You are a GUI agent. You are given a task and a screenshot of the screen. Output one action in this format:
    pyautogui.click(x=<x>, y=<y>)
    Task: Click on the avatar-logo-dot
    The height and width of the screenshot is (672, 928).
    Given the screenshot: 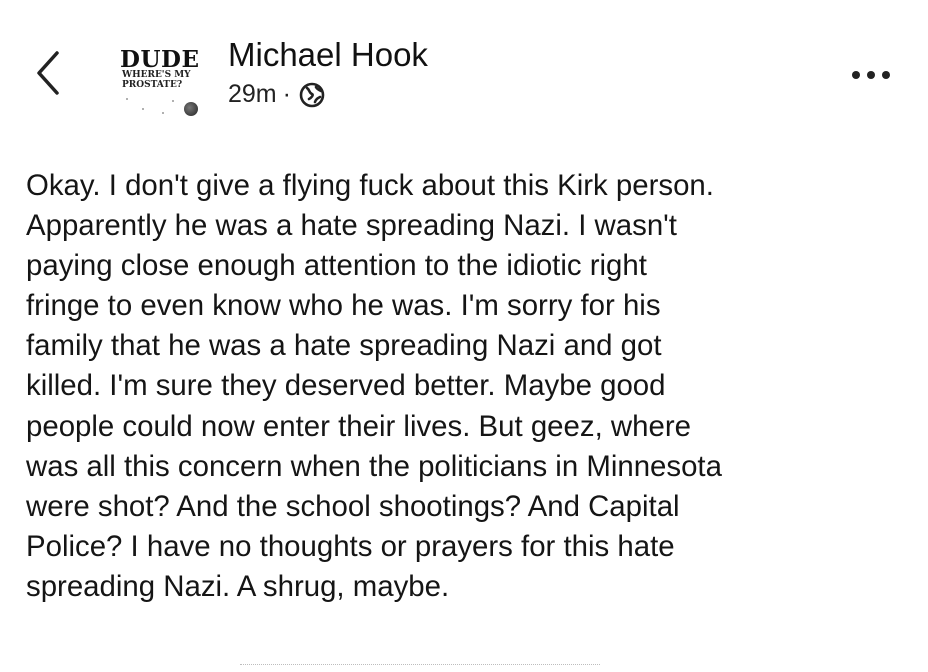 What is the action you would take?
    pyautogui.click(x=191, y=109)
    